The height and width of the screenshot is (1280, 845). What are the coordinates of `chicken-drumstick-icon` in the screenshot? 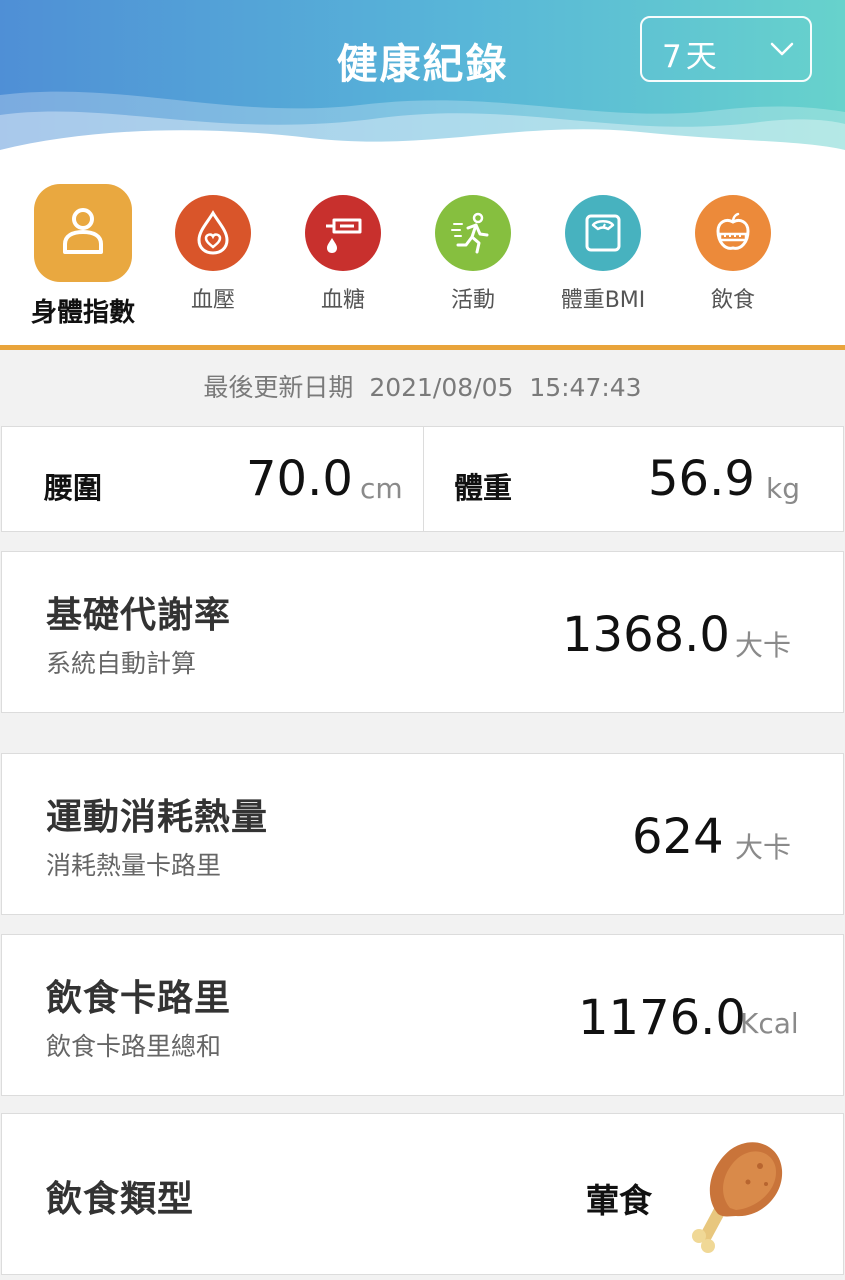 It's located at (737, 1197).